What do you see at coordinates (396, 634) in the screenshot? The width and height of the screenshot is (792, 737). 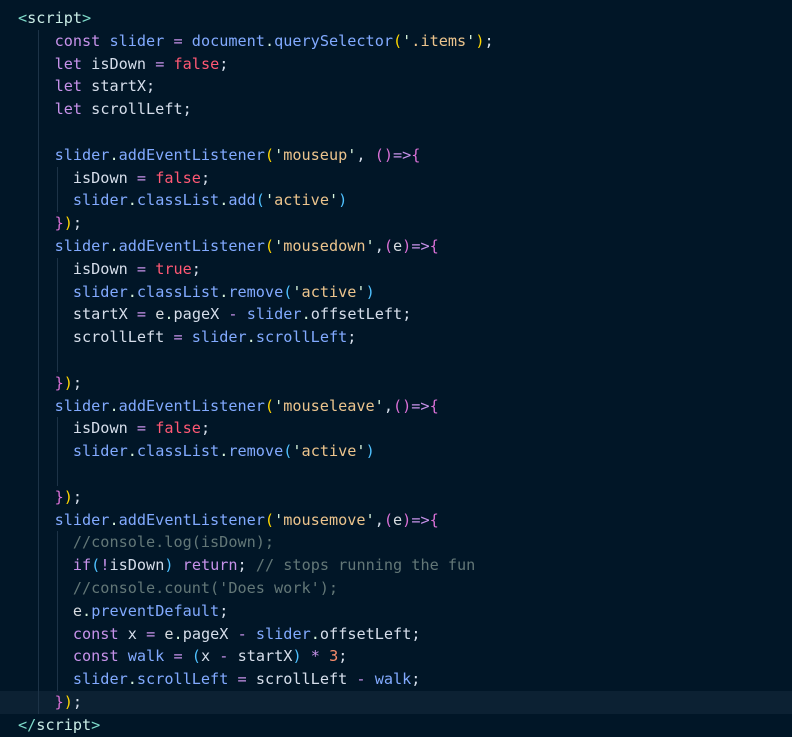 I see `code-line: const x = e.pageX - slider.offsetLeft;` at bounding box center [396, 634].